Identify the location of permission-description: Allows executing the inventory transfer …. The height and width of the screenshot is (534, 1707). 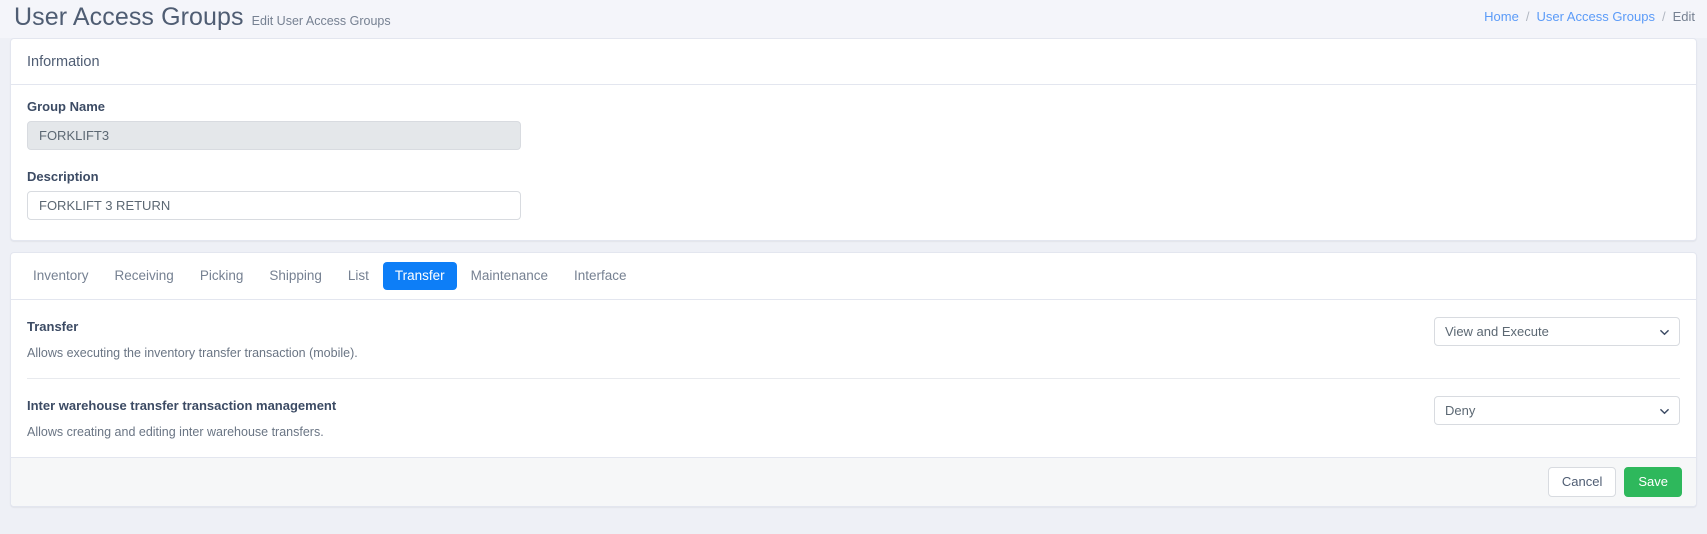
(192, 353).